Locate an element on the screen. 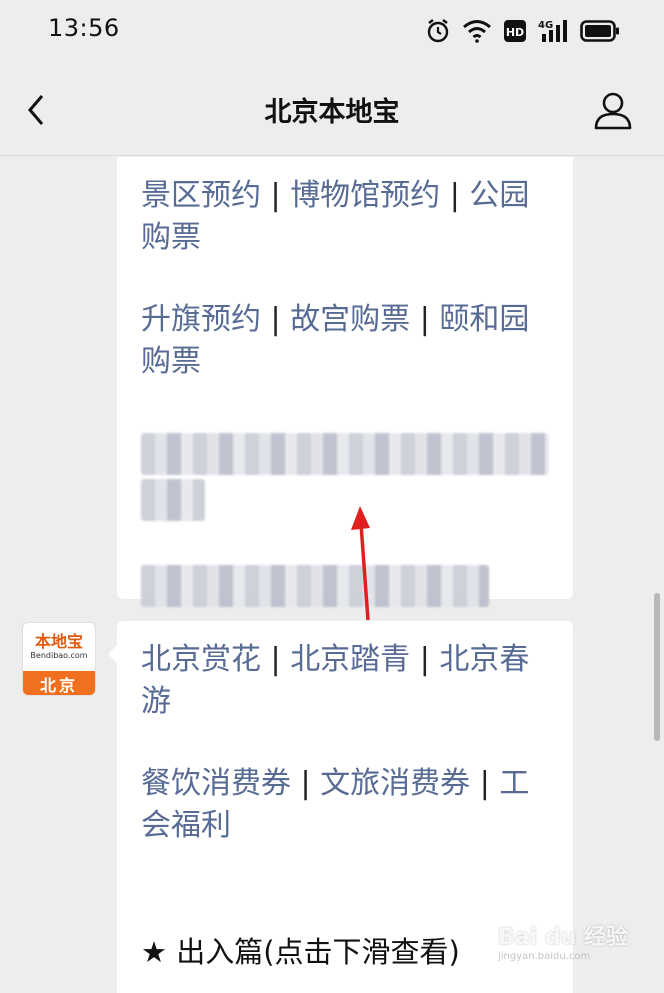 Image resolution: width=664 pixels, height=993 pixels. scrollbar is located at coordinates (657, 667).